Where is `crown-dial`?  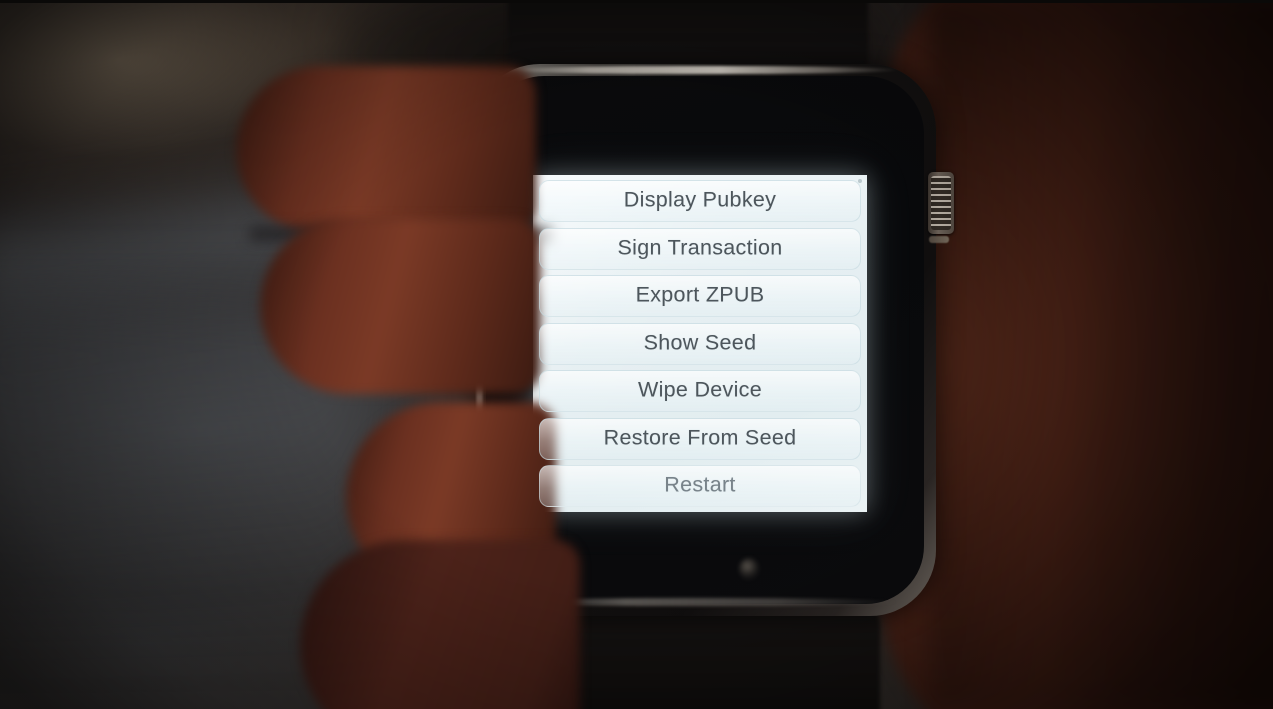
crown-dial is located at coordinates (941, 203).